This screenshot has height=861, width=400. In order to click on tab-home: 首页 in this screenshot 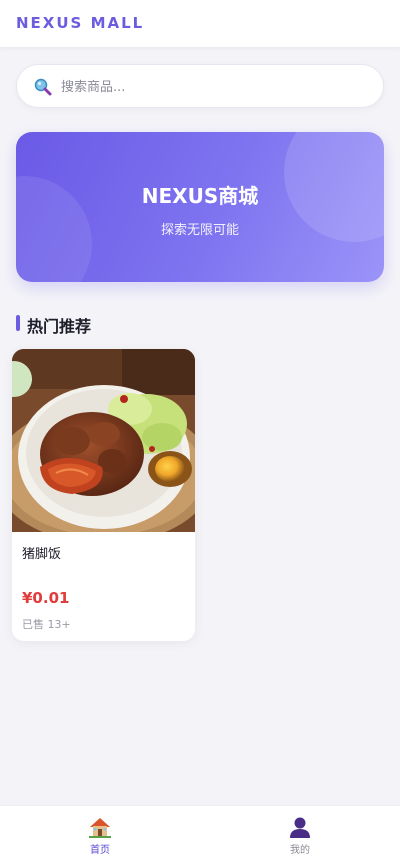, I will do `click(100, 833)`.